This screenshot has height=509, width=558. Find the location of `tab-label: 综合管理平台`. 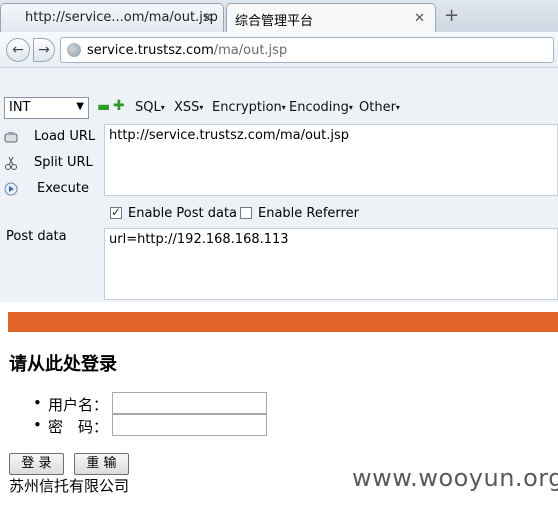

tab-label: 综合管理平台 is located at coordinates (274, 21).